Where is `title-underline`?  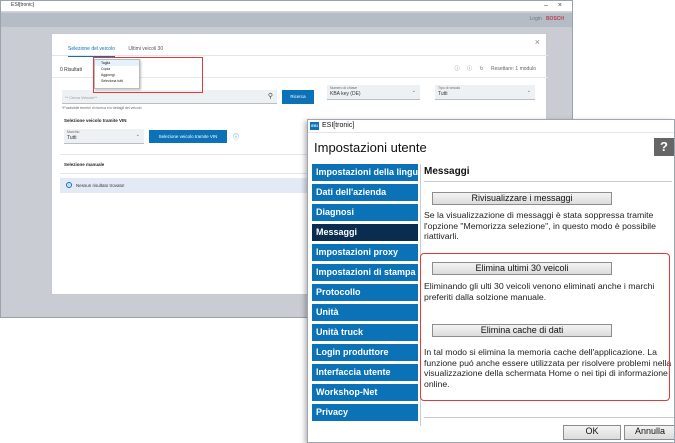 title-underline is located at coordinates (548, 181).